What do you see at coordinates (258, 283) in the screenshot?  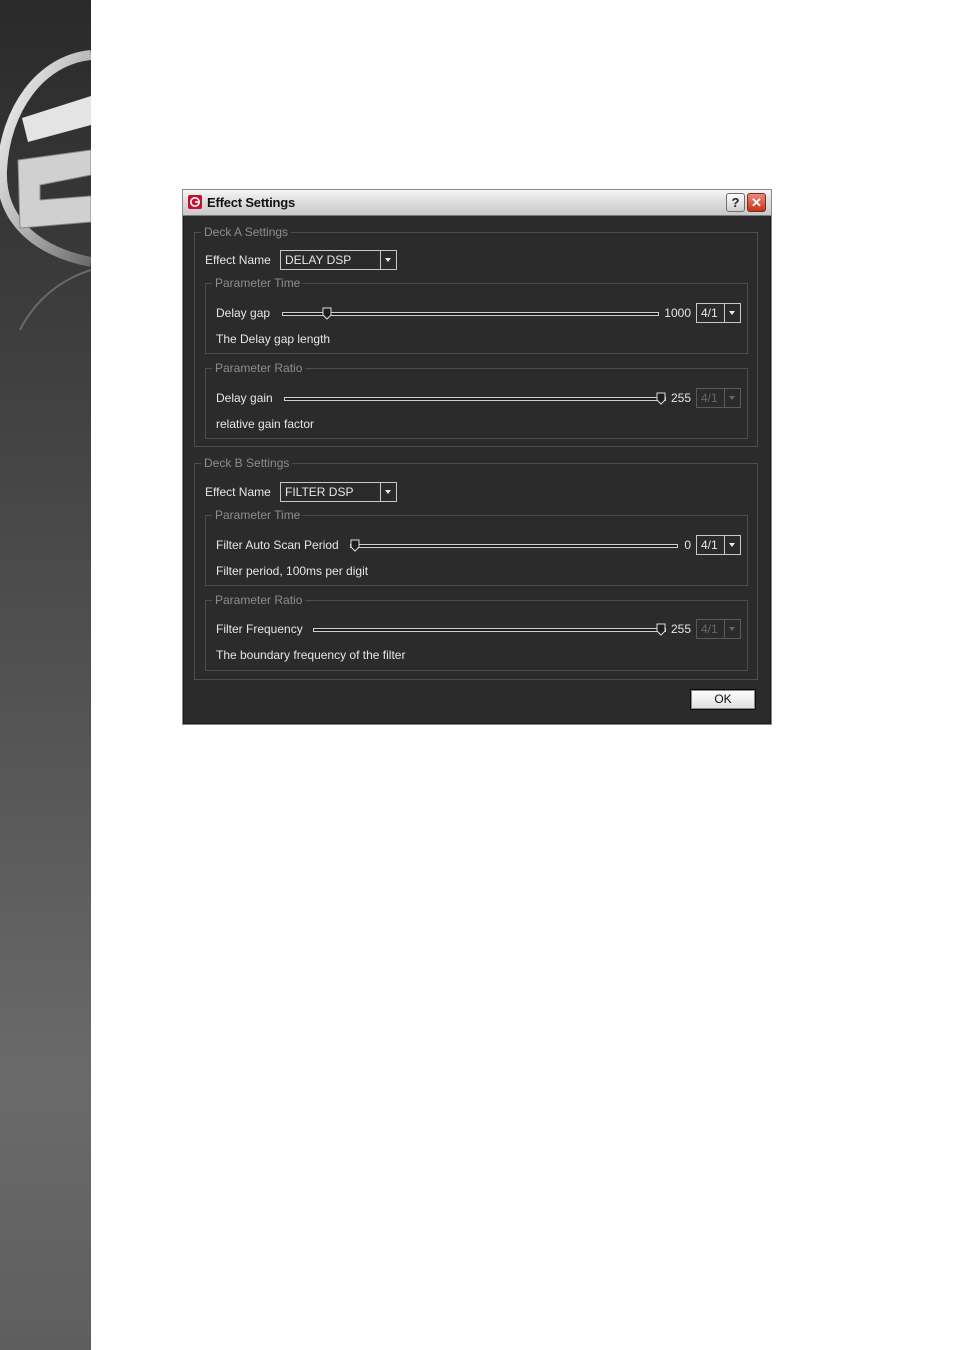 I see `deck-a-time-group-label: Parameter Time` at bounding box center [258, 283].